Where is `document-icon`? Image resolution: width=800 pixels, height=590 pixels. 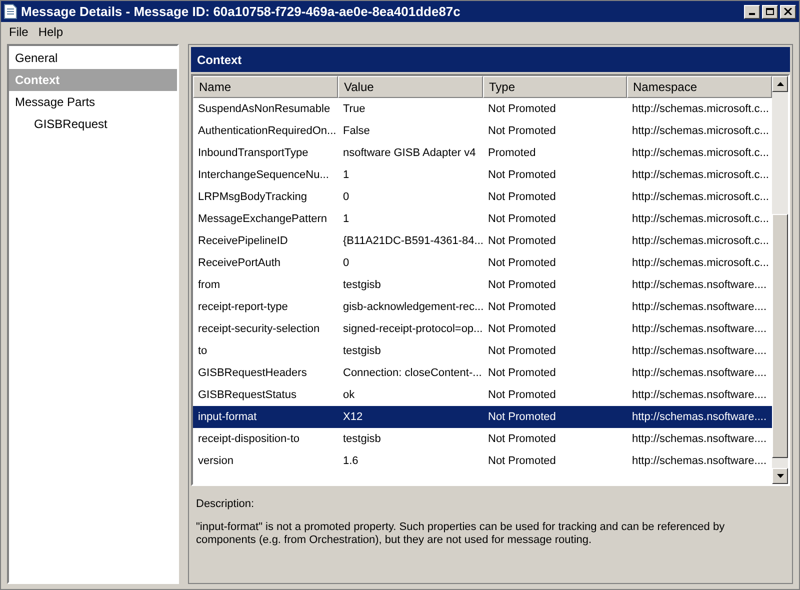 document-icon is located at coordinates (10, 11).